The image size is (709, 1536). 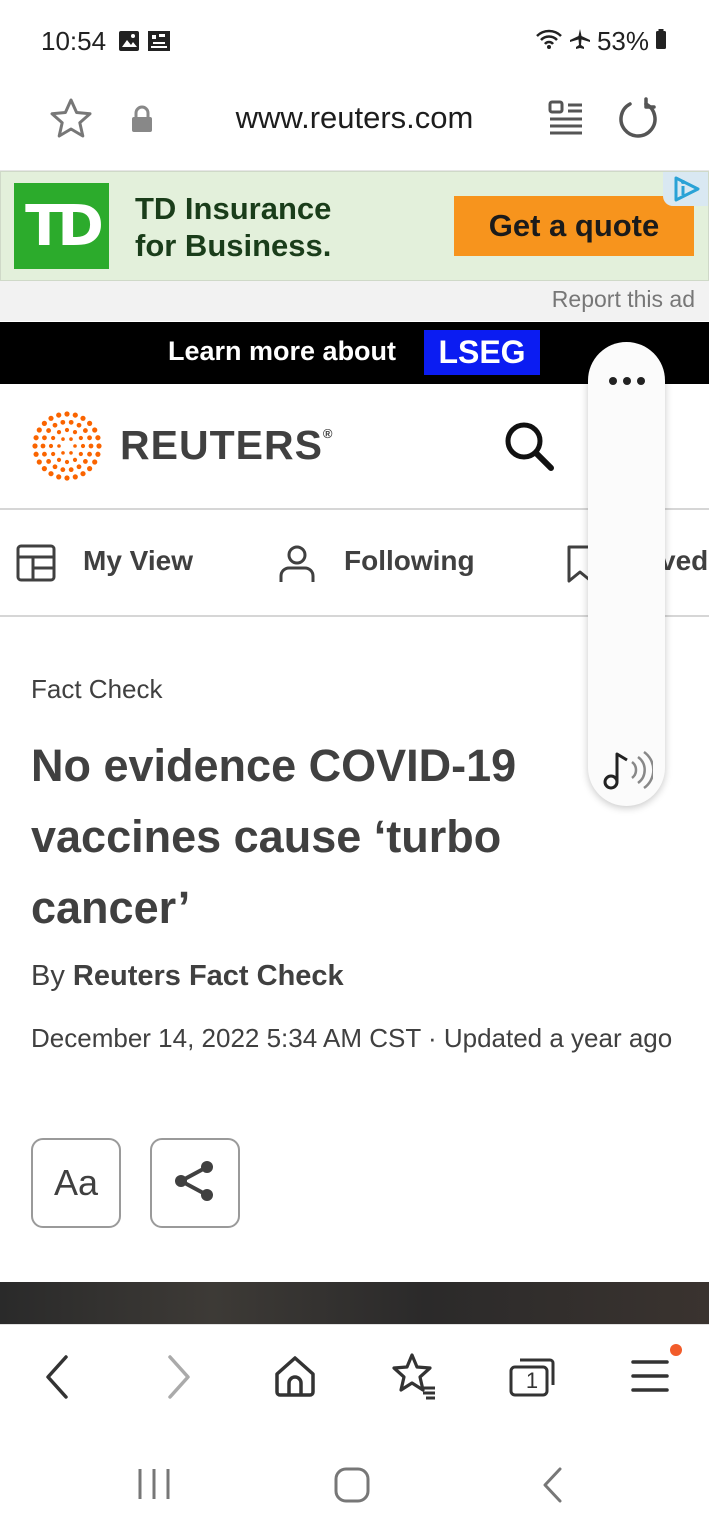 I want to click on ad-title-line2: for Business., so click(x=233, y=245).